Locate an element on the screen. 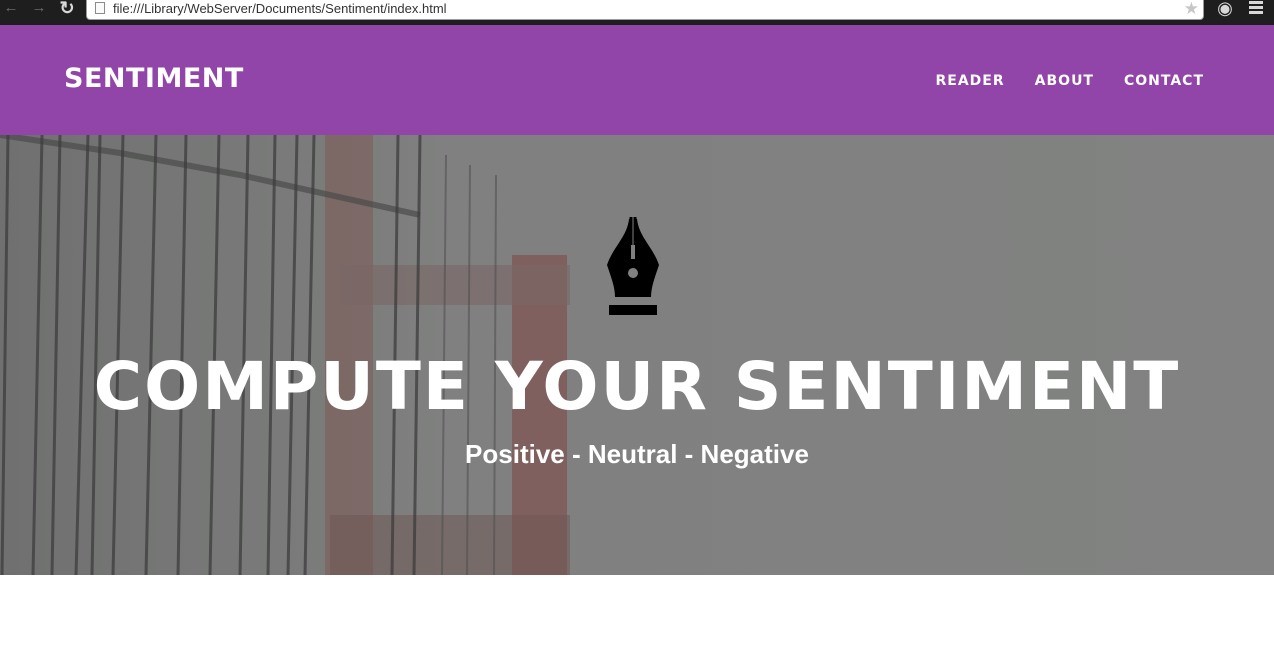 The height and width of the screenshot is (659, 1274). brand-logo: SENTIMENT is located at coordinates (154, 79).